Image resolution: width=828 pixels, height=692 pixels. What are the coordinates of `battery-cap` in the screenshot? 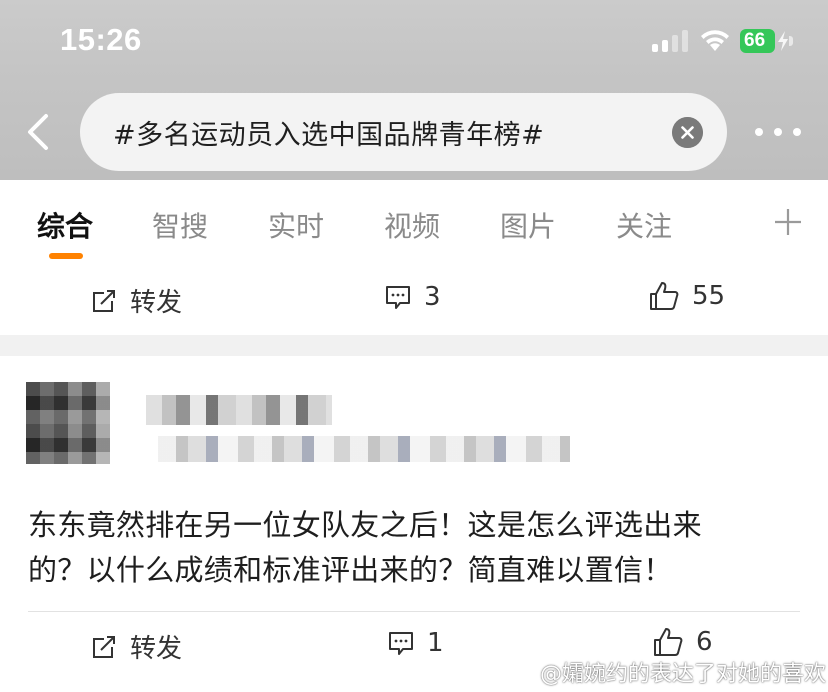 It's located at (791, 41).